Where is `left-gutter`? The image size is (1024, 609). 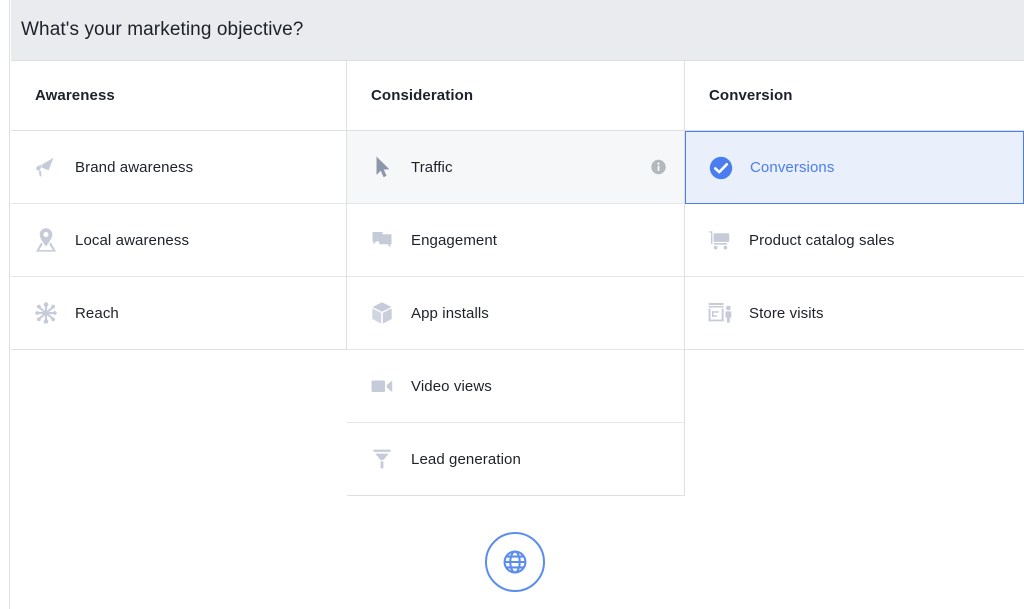 left-gutter is located at coordinates (5, 304).